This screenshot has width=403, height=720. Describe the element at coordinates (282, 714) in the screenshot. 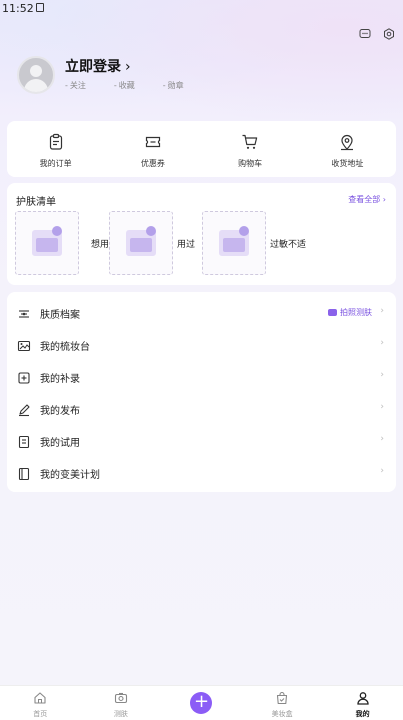

I see `nav-label: 美妆盒` at that location.